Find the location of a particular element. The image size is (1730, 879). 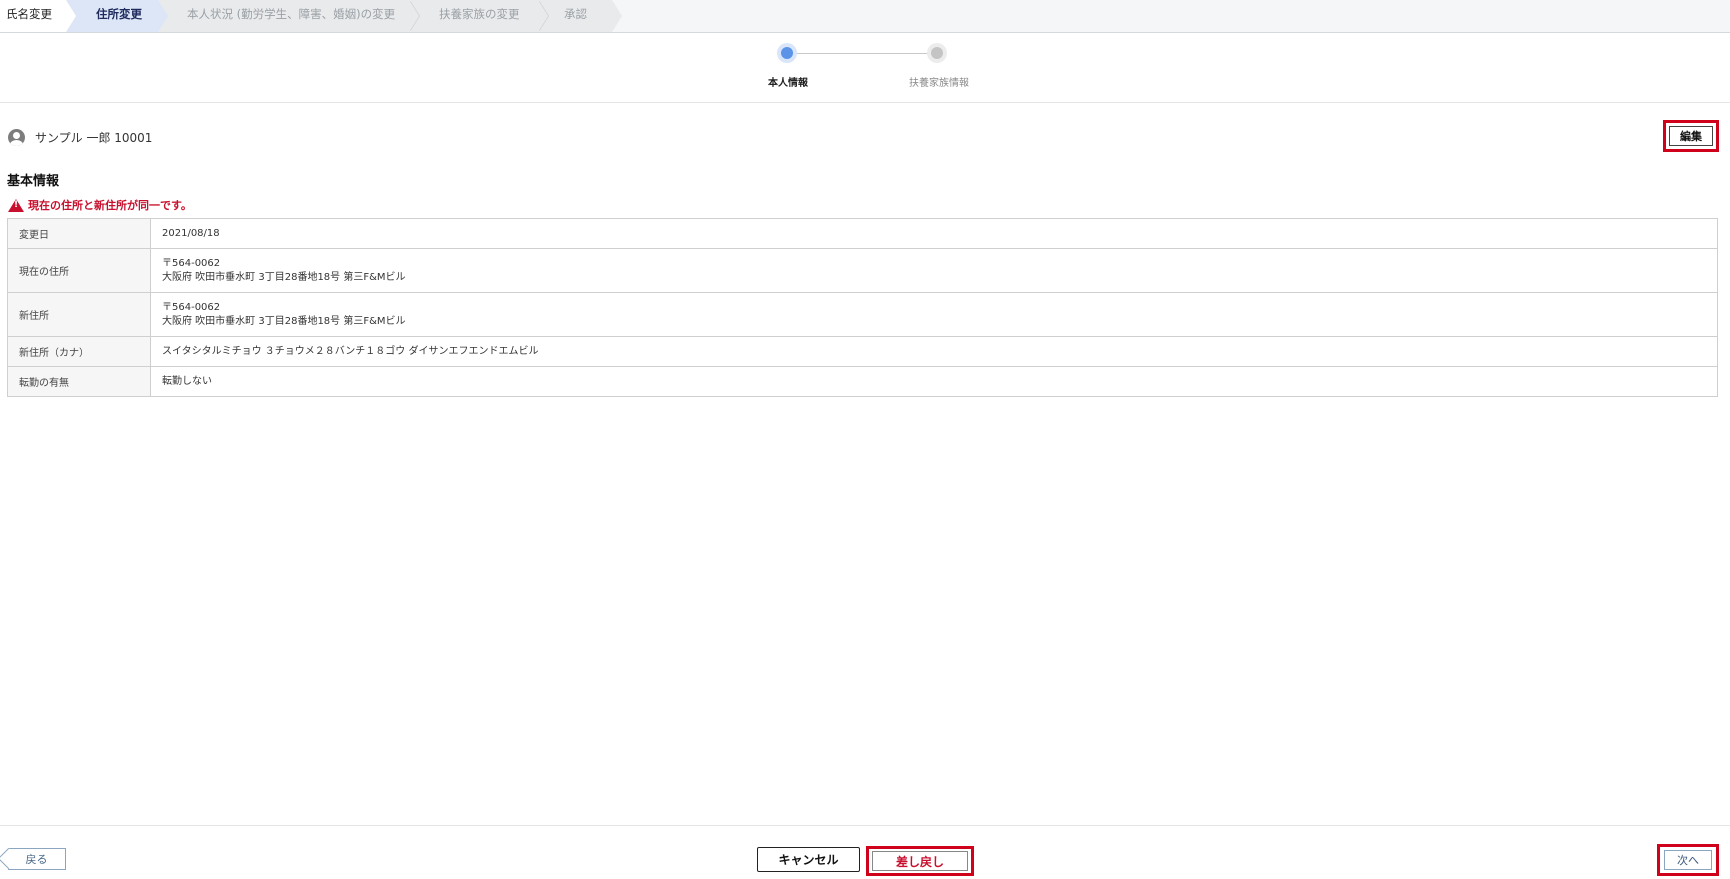

crumb-personal-status-change: 本人状況 (勤労学生、障害、婚姻)の変更 is located at coordinates (284, 16).